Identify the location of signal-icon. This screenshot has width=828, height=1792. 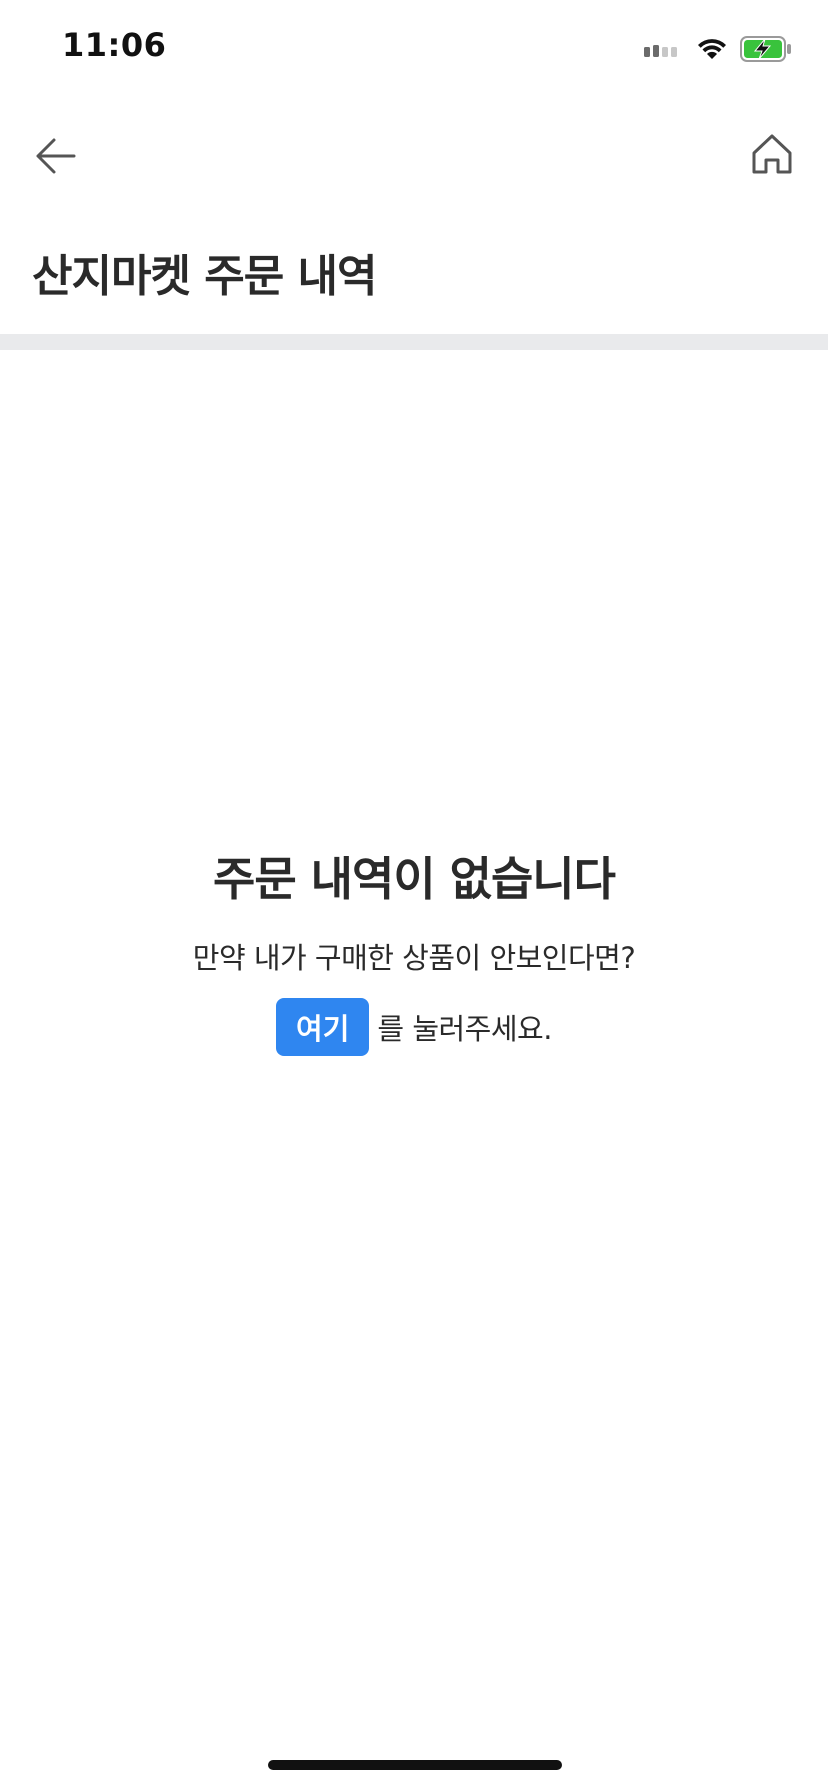
(664, 51).